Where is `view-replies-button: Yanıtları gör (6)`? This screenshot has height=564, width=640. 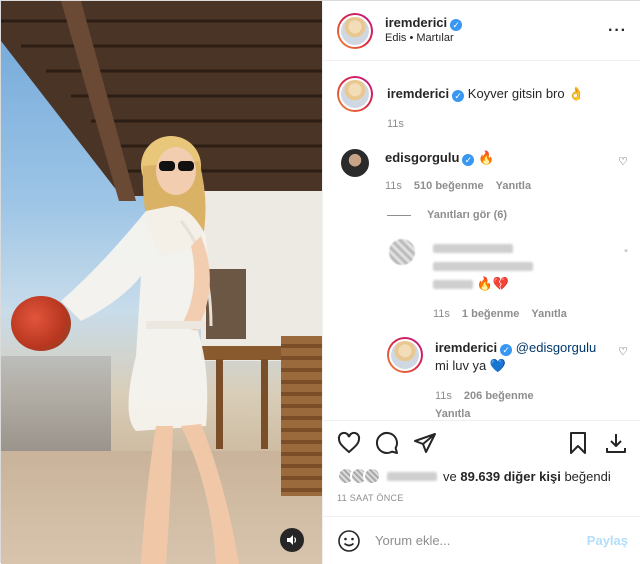 view-replies-button: Yanıtları gör (6) is located at coordinates (507, 215).